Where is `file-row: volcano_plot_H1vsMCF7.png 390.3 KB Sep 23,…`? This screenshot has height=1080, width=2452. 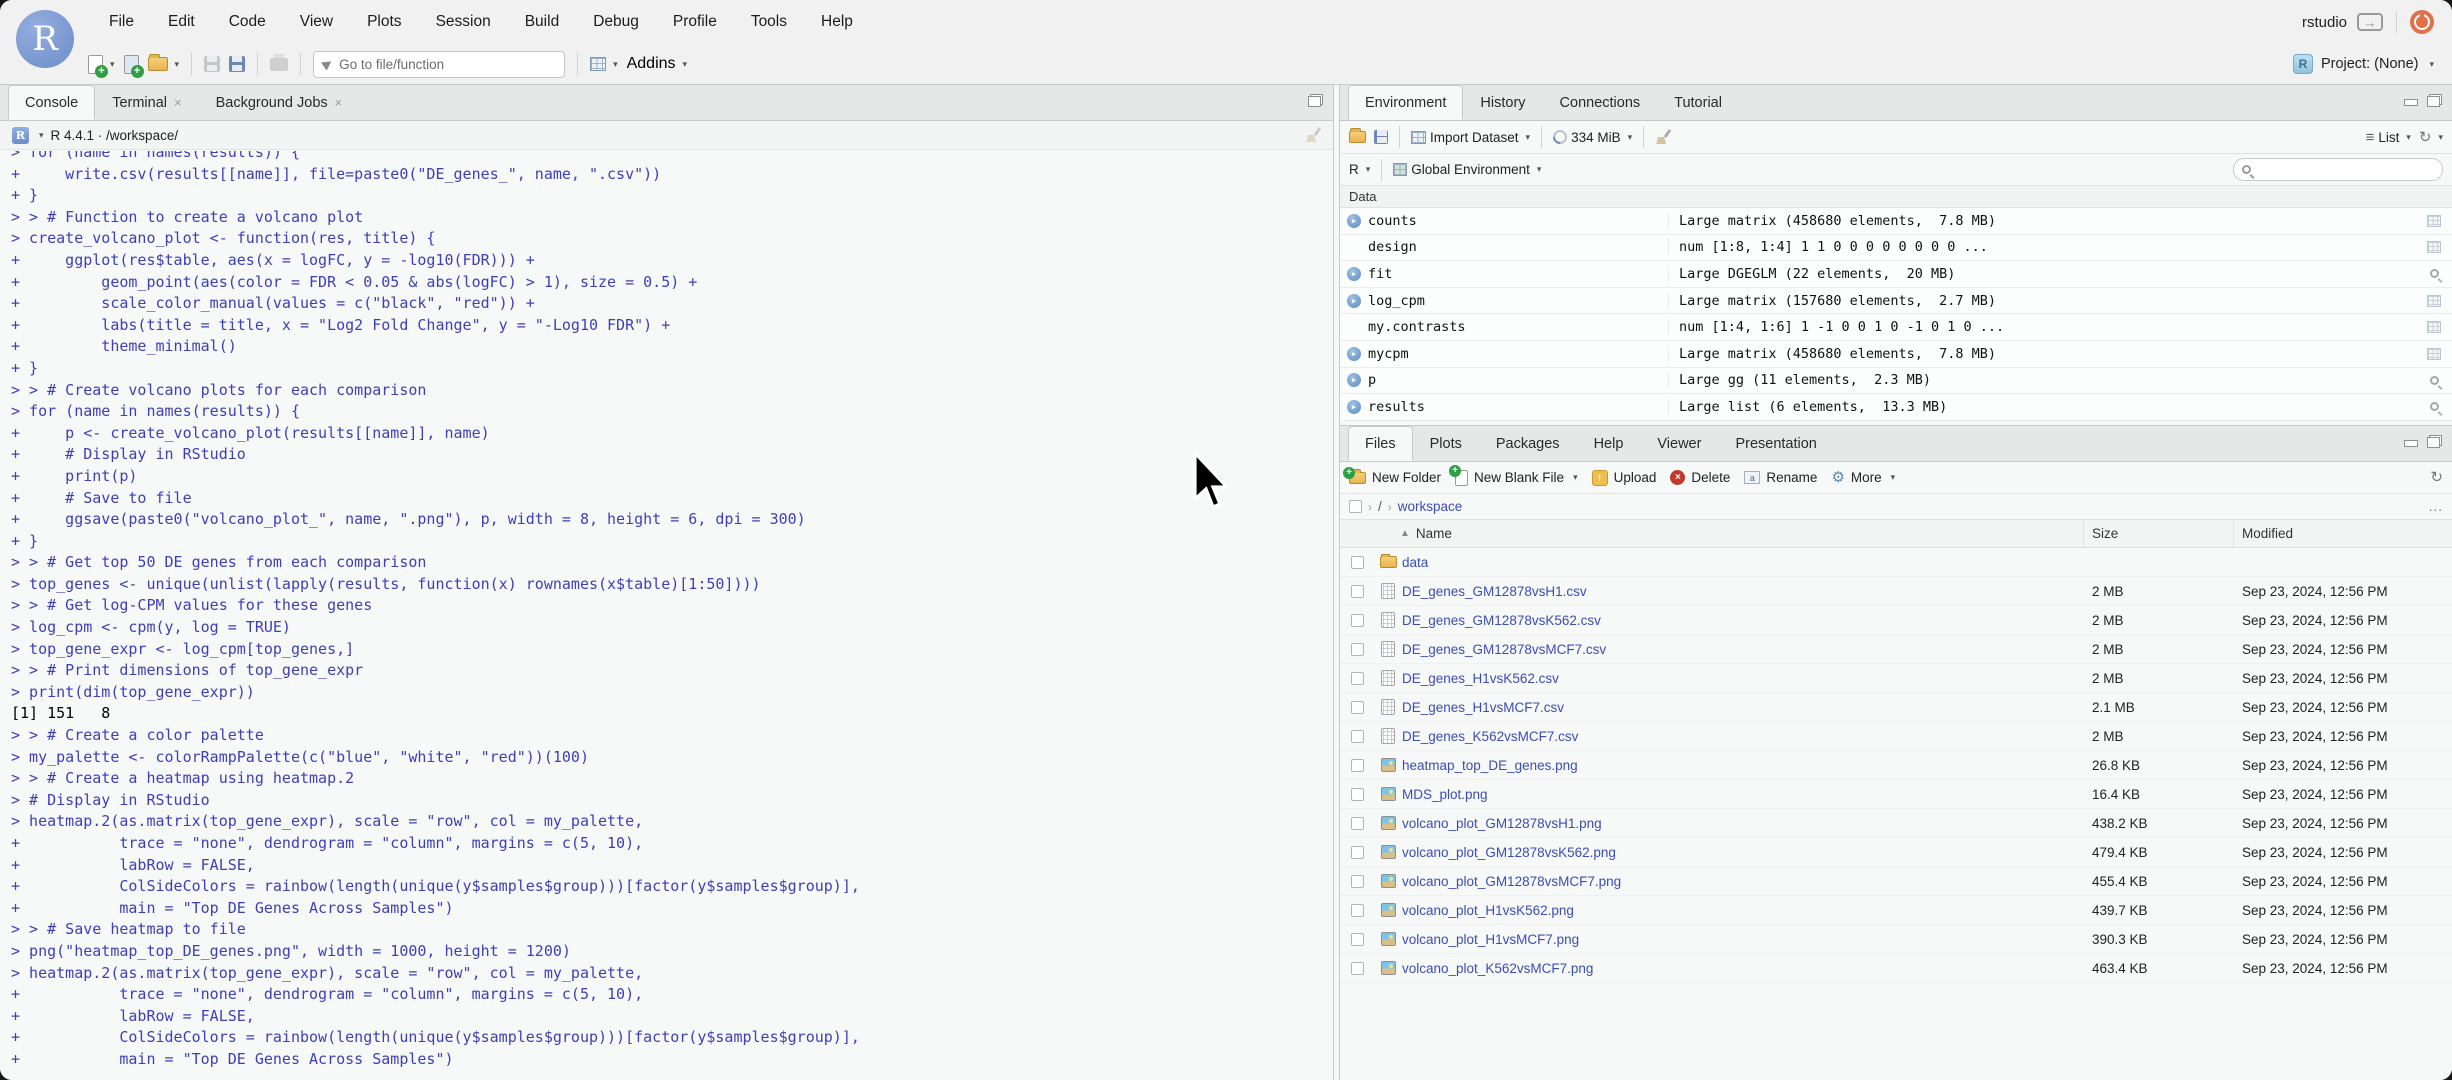 file-row: volcano_plot_H1vsMCF7.png 390.3 KB Sep 23,… is located at coordinates (1896, 939).